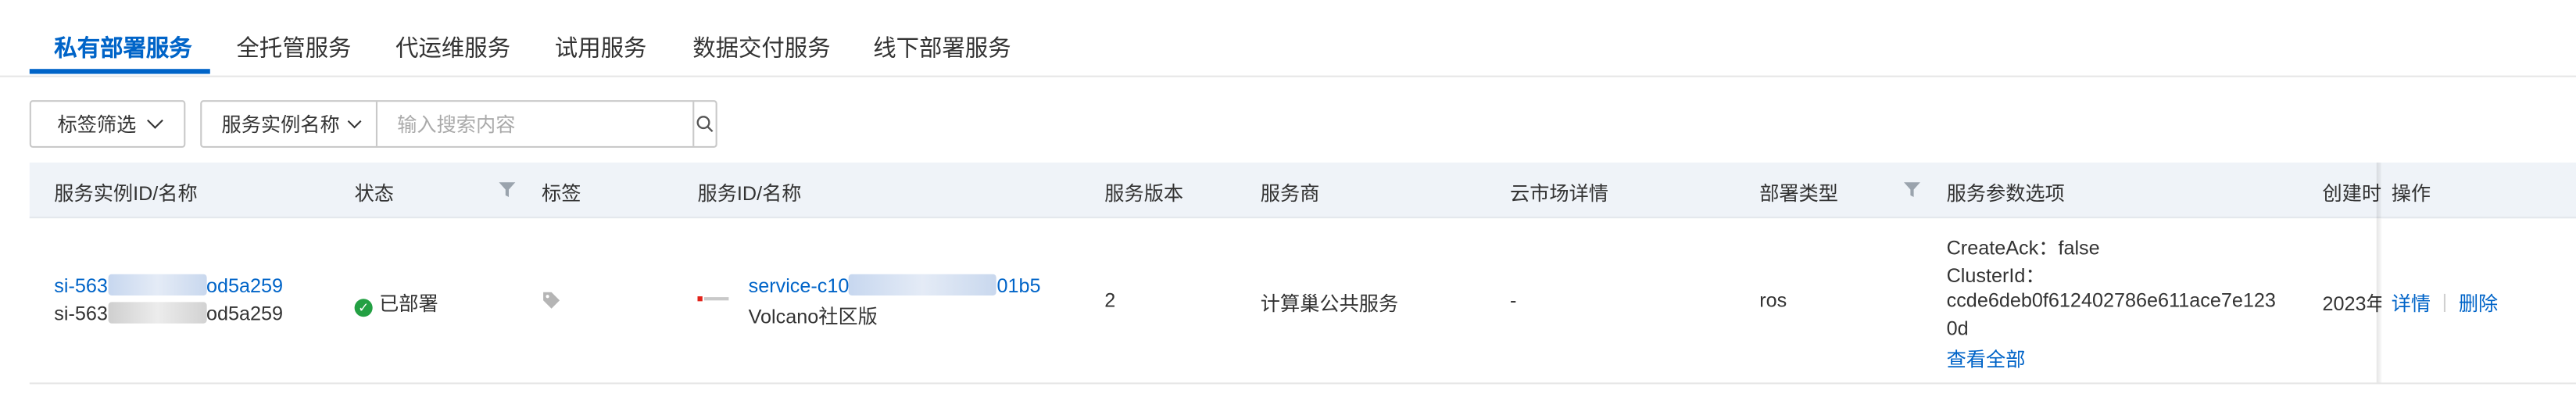  Describe the element at coordinates (280, 125) in the screenshot. I see `search-field-label: 服务实例名称` at that location.